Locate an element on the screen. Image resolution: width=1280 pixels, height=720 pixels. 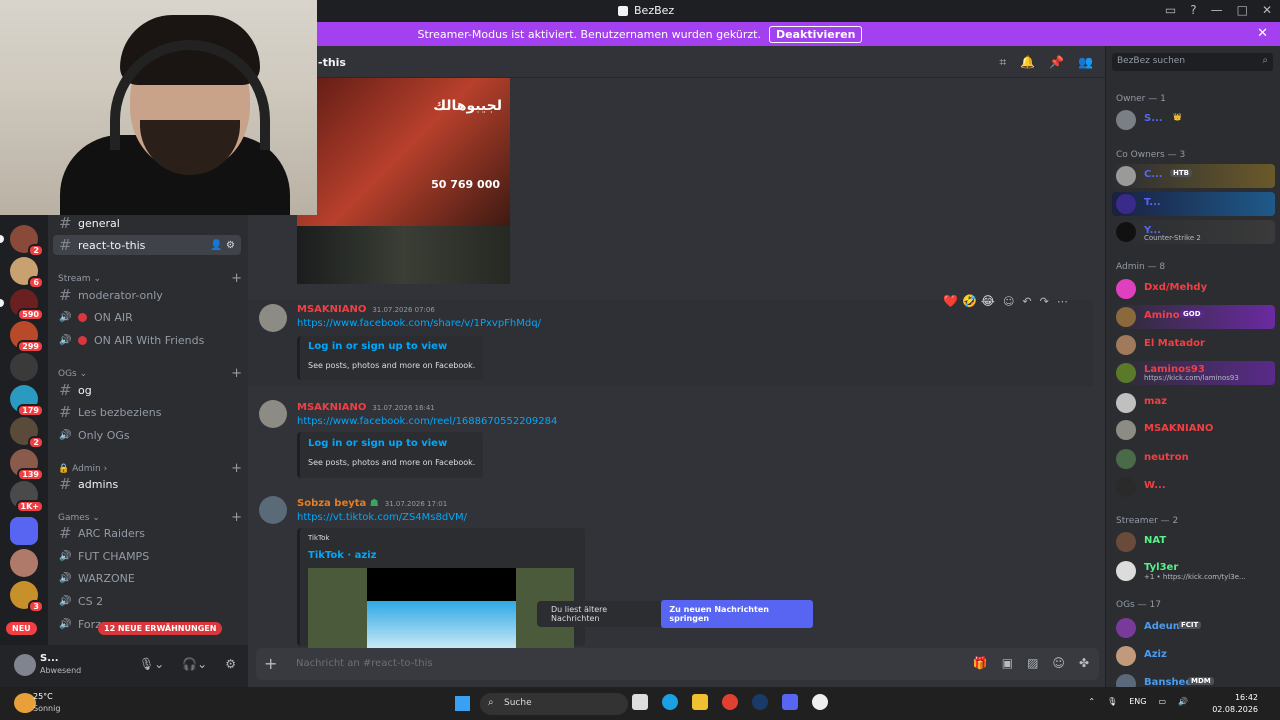
network-icon: ▭ is located at coordinates (1162, 701).